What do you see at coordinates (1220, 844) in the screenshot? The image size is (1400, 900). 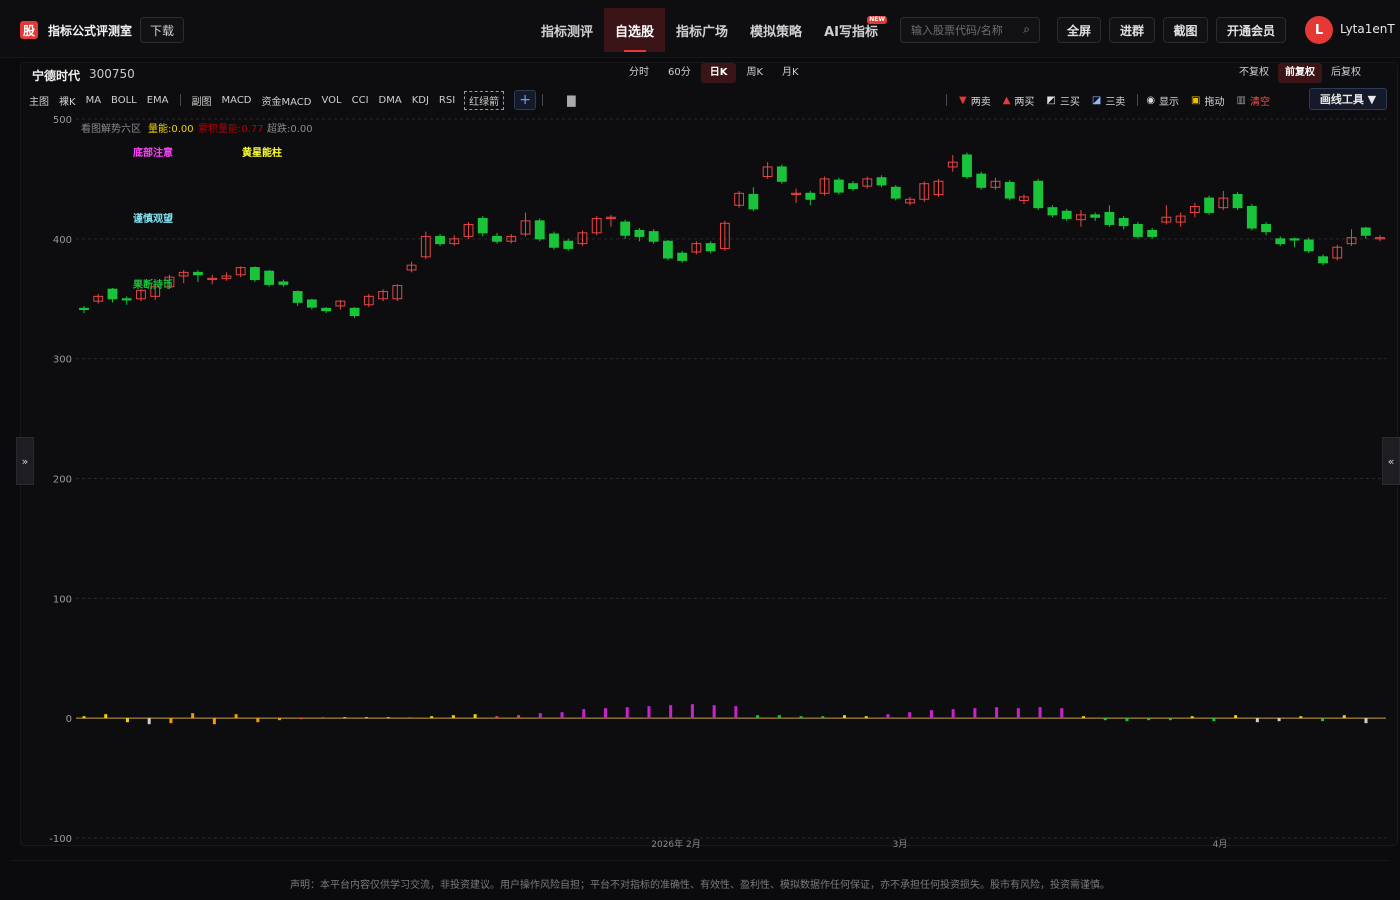 I see `x-tick-label: 4月` at bounding box center [1220, 844].